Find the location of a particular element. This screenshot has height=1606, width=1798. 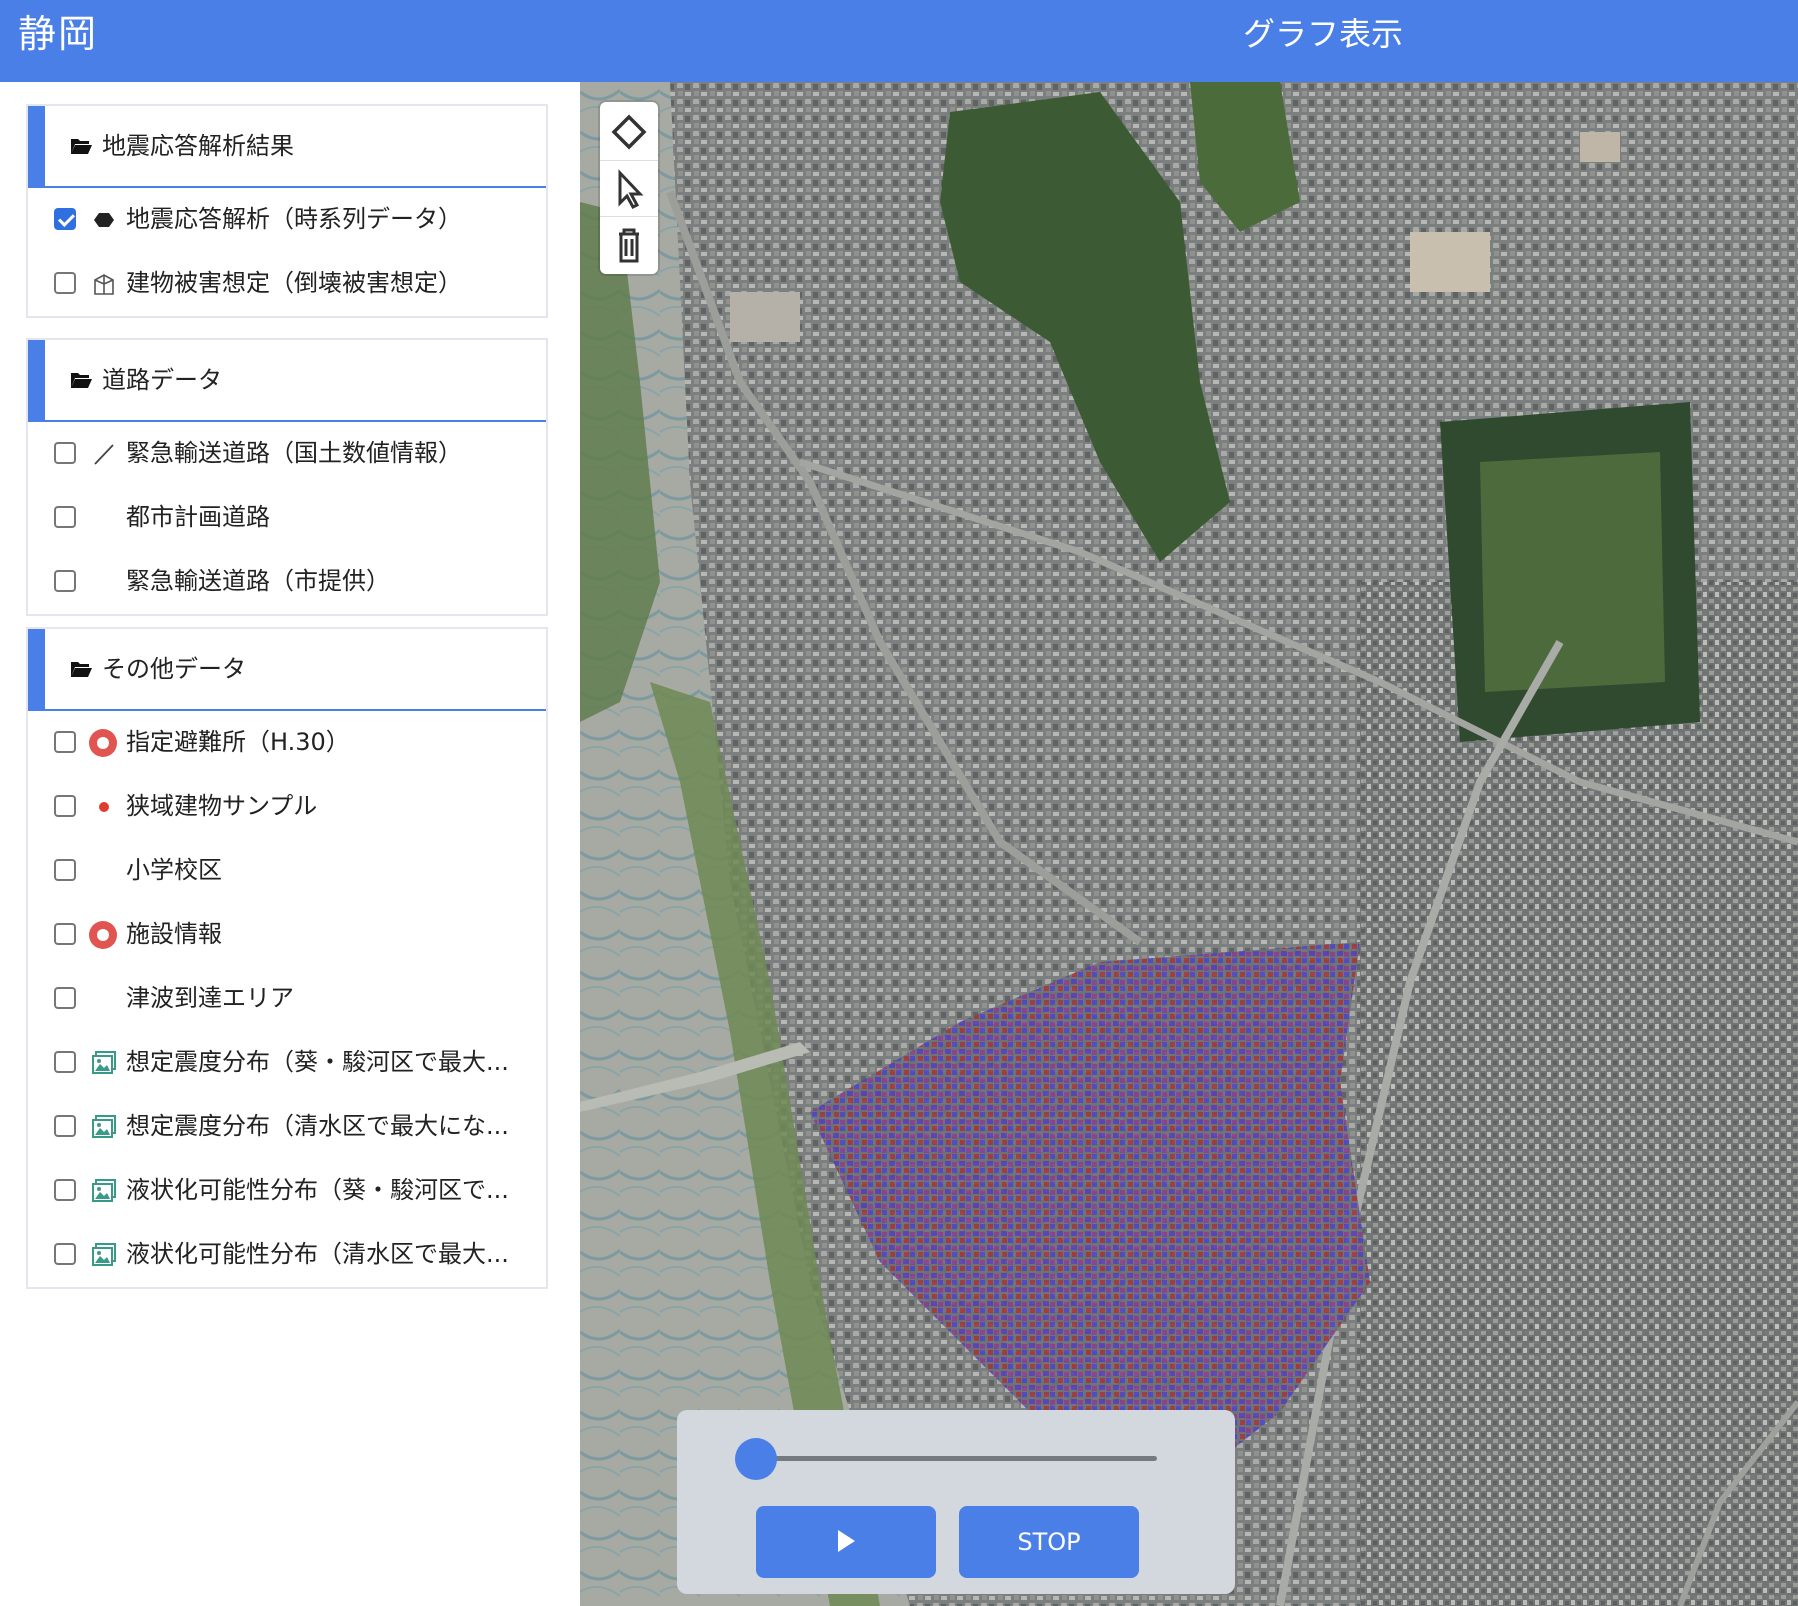

time-slider-track is located at coordinates (957, 1458).